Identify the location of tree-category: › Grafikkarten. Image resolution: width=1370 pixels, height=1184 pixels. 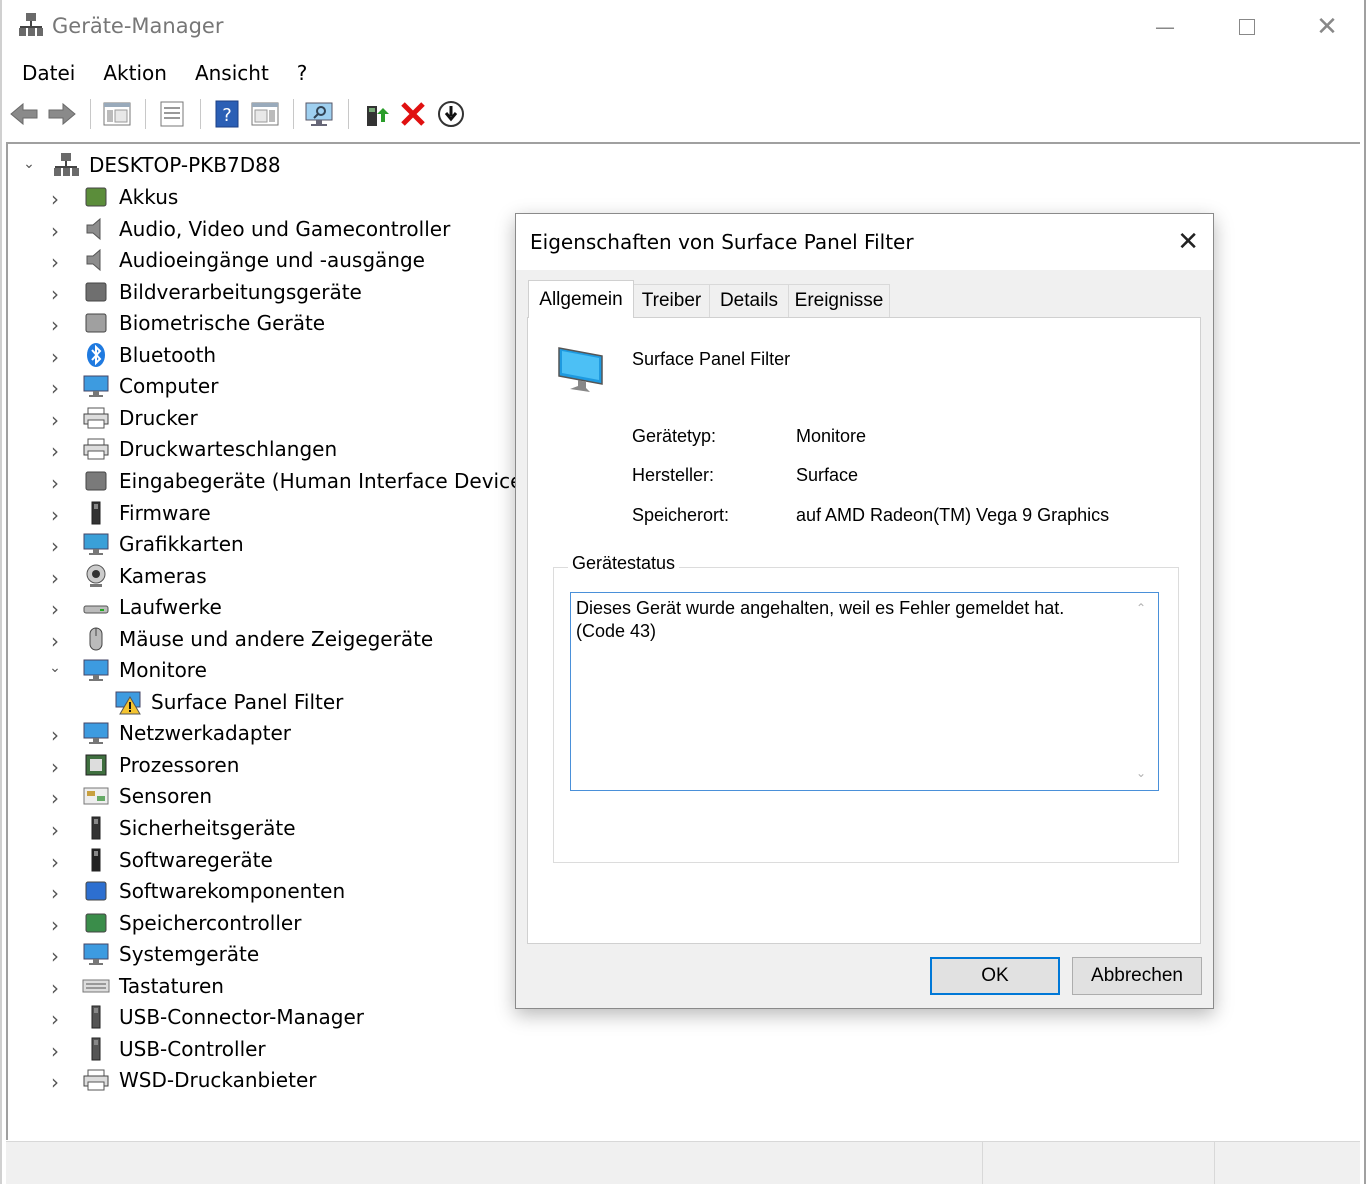
(147, 544).